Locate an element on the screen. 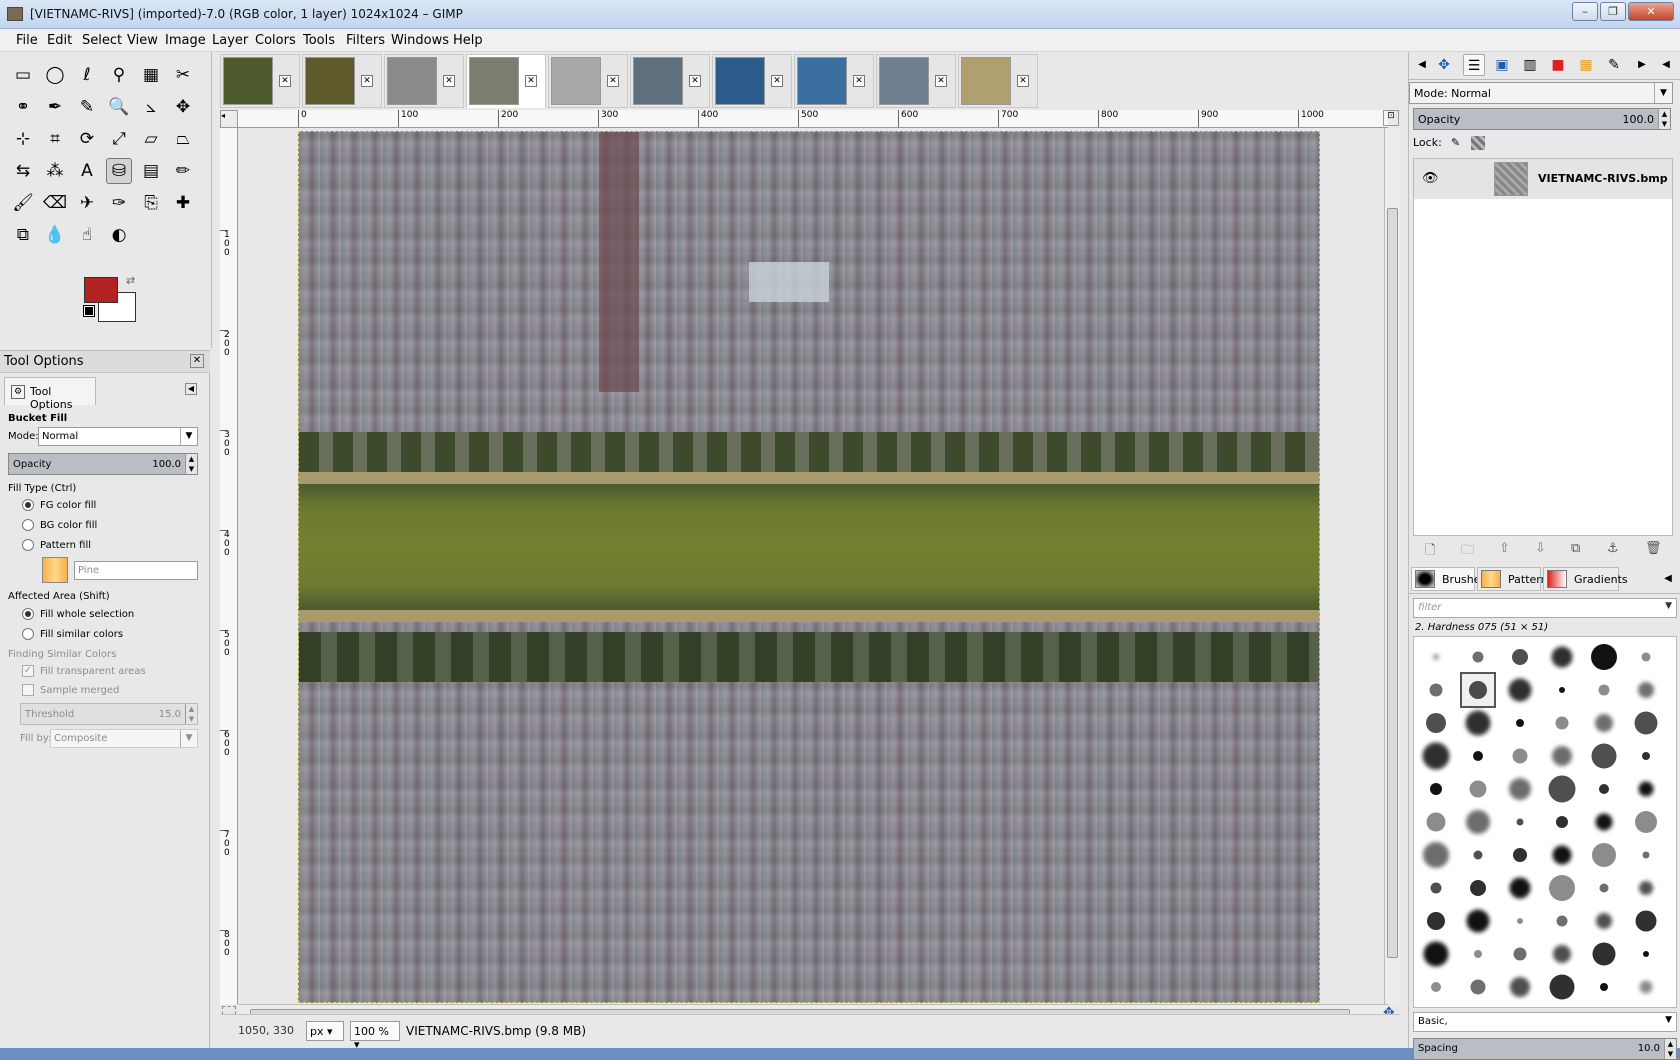 The image size is (1680, 1060). fill-by-dropdown: Composite ▼ is located at coordinates (124, 738).